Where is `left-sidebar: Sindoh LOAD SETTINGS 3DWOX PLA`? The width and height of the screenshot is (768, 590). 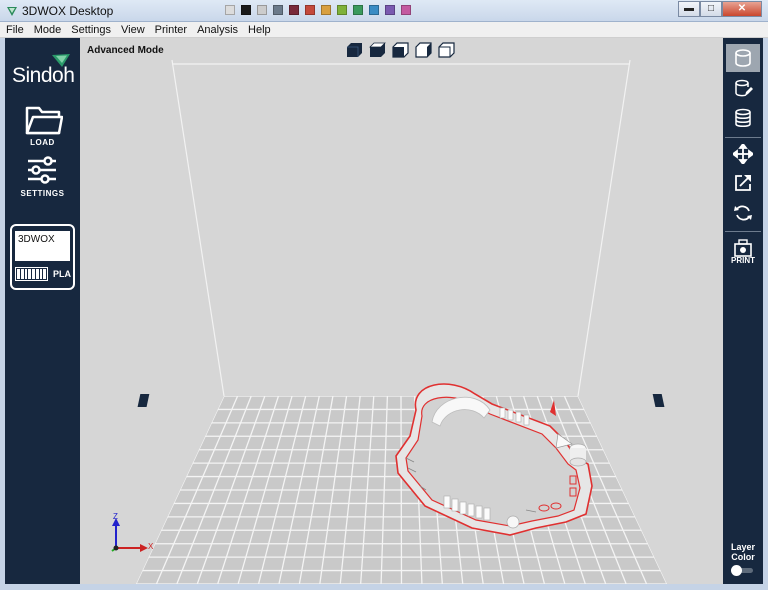 left-sidebar: Sindoh LOAD SETTINGS 3DWOX PLA is located at coordinates (42, 311).